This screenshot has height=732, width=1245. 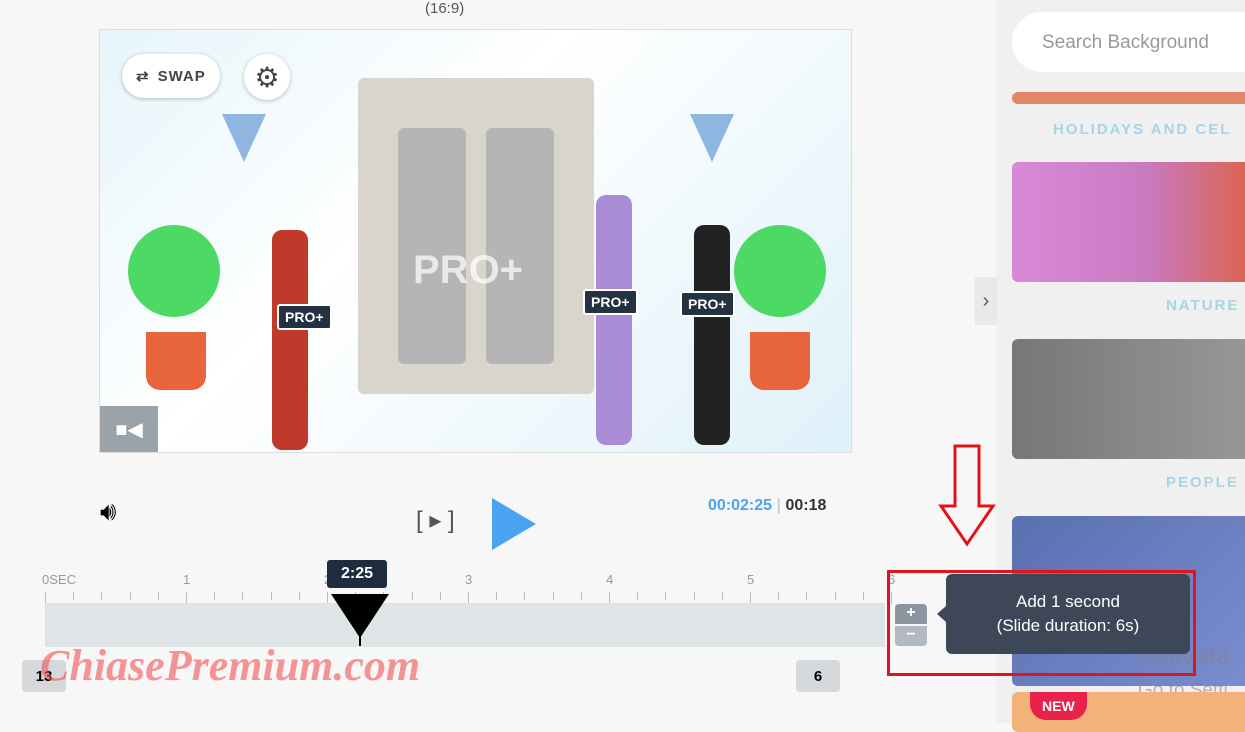 What do you see at coordinates (230, 665) in the screenshot?
I see `site-watermark: ChiasePremium.com` at bounding box center [230, 665].